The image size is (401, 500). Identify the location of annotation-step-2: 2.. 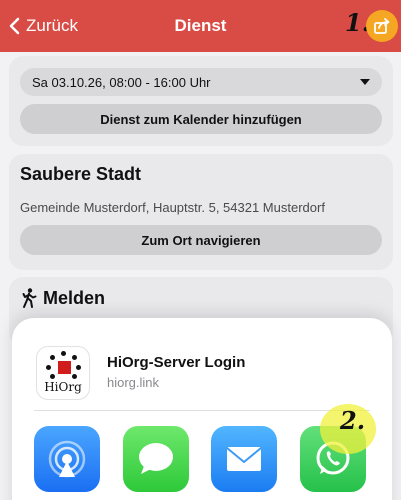
(353, 420).